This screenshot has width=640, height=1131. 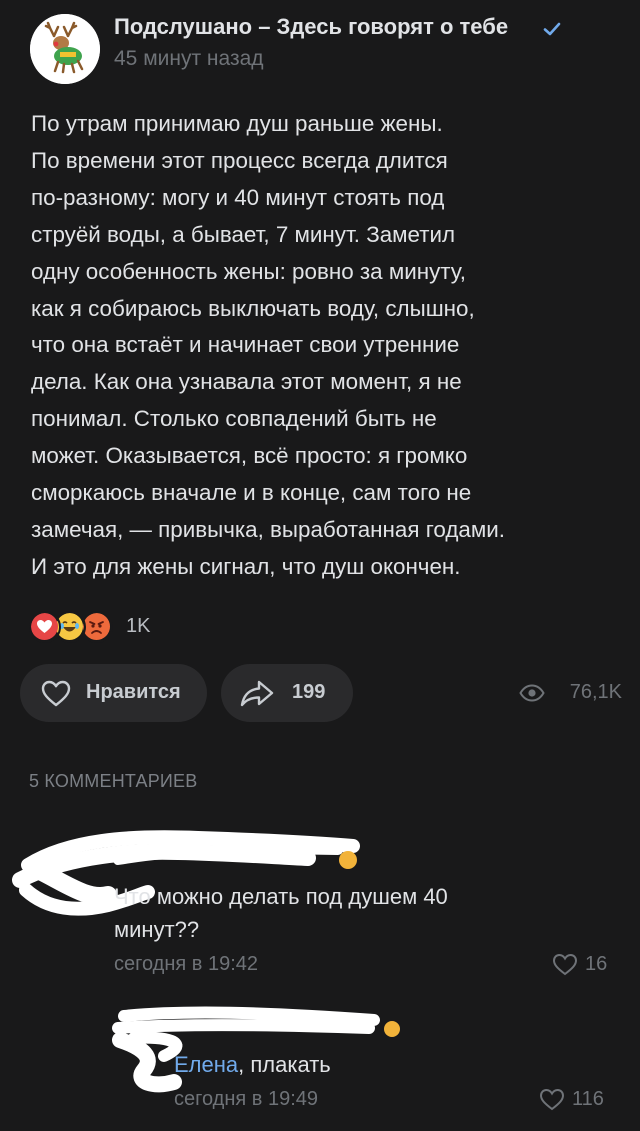 What do you see at coordinates (281, 896) in the screenshot?
I see `comment-text-line: Что можно делать под душем 40` at bounding box center [281, 896].